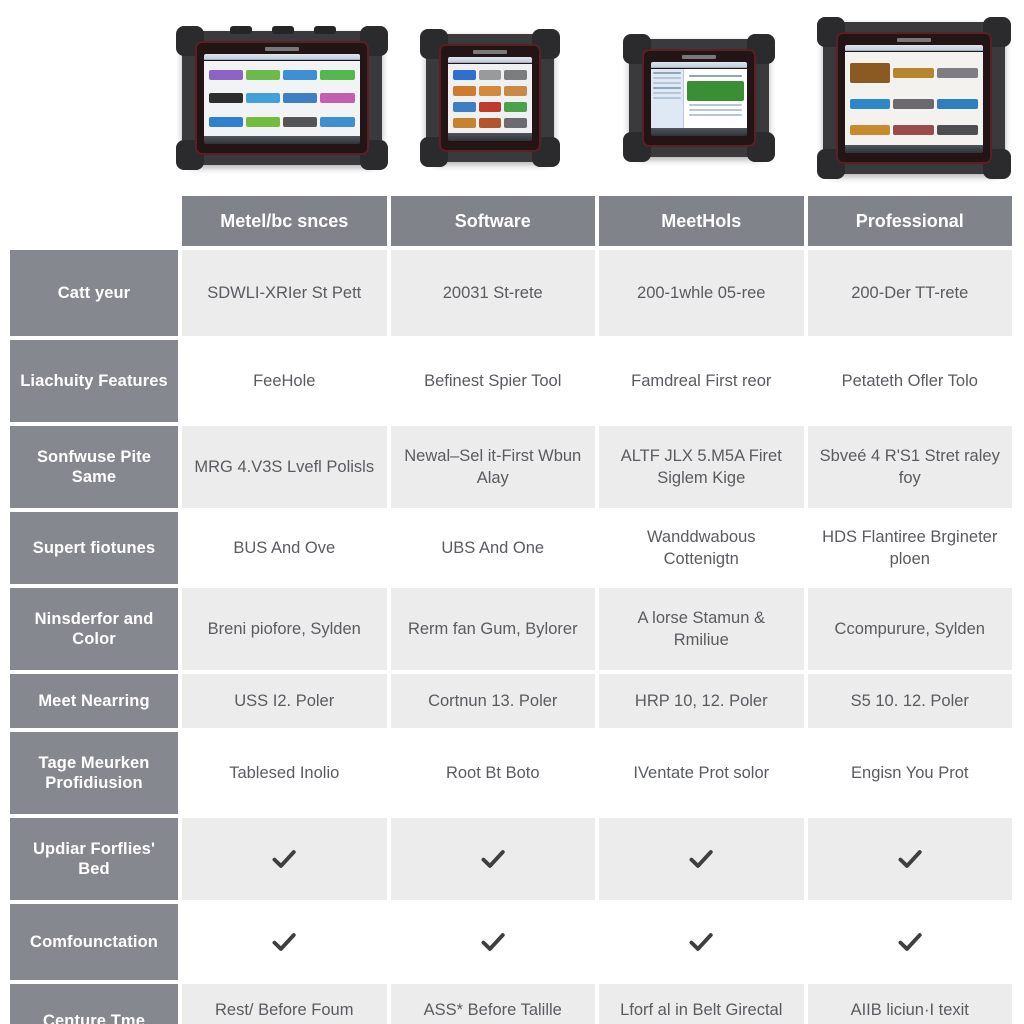 The height and width of the screenshot is (1024, 1024). I want to click on row-label: Meet Nearring, so click(94, 701).